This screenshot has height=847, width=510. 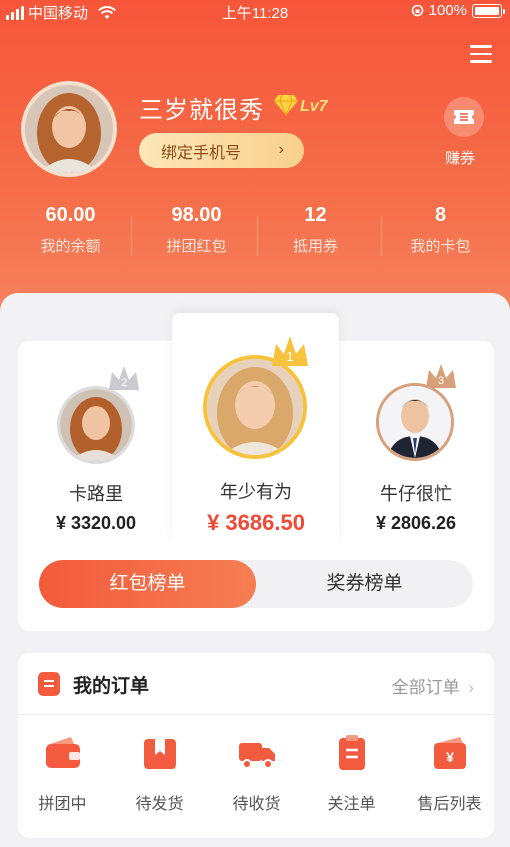 What do you see at coordinates (69, 129) in the screenshot?
I see `avatar` at bounding box center [69, 129].